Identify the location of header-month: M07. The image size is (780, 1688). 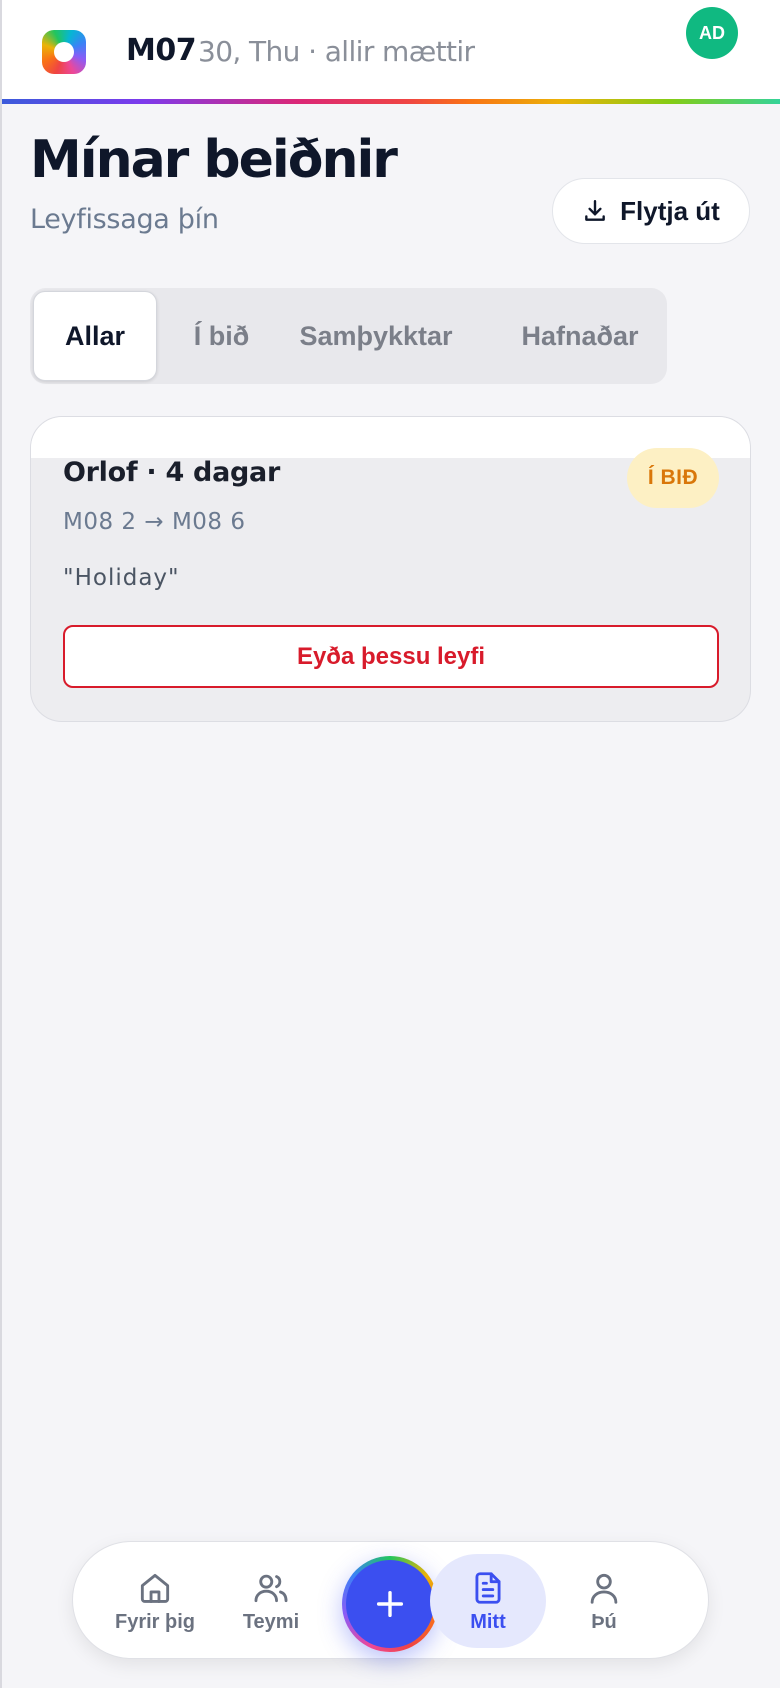
(161, 50).